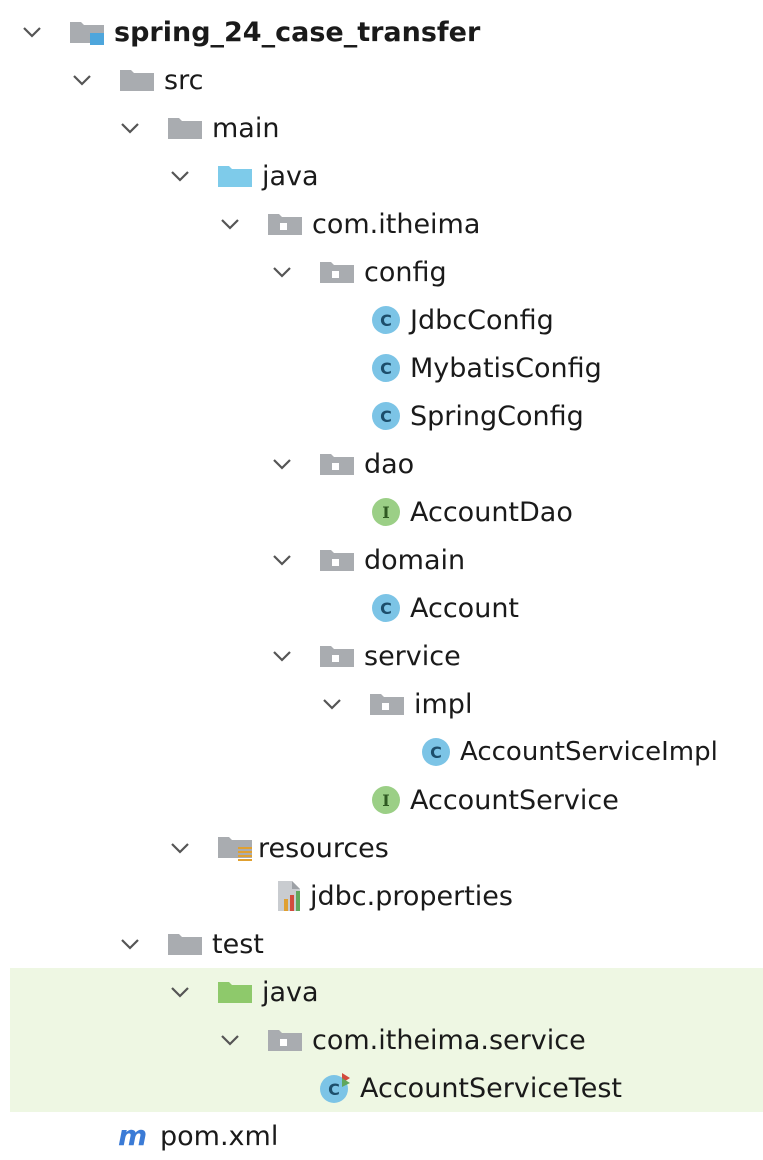  I want to click on tree-row-jdbc-properties: jdbc.properties, so click(381, 896).